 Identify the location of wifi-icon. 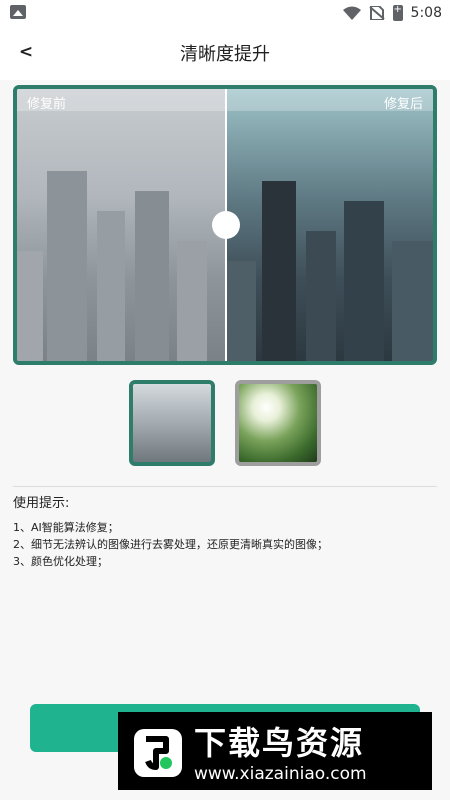
(351, 13).